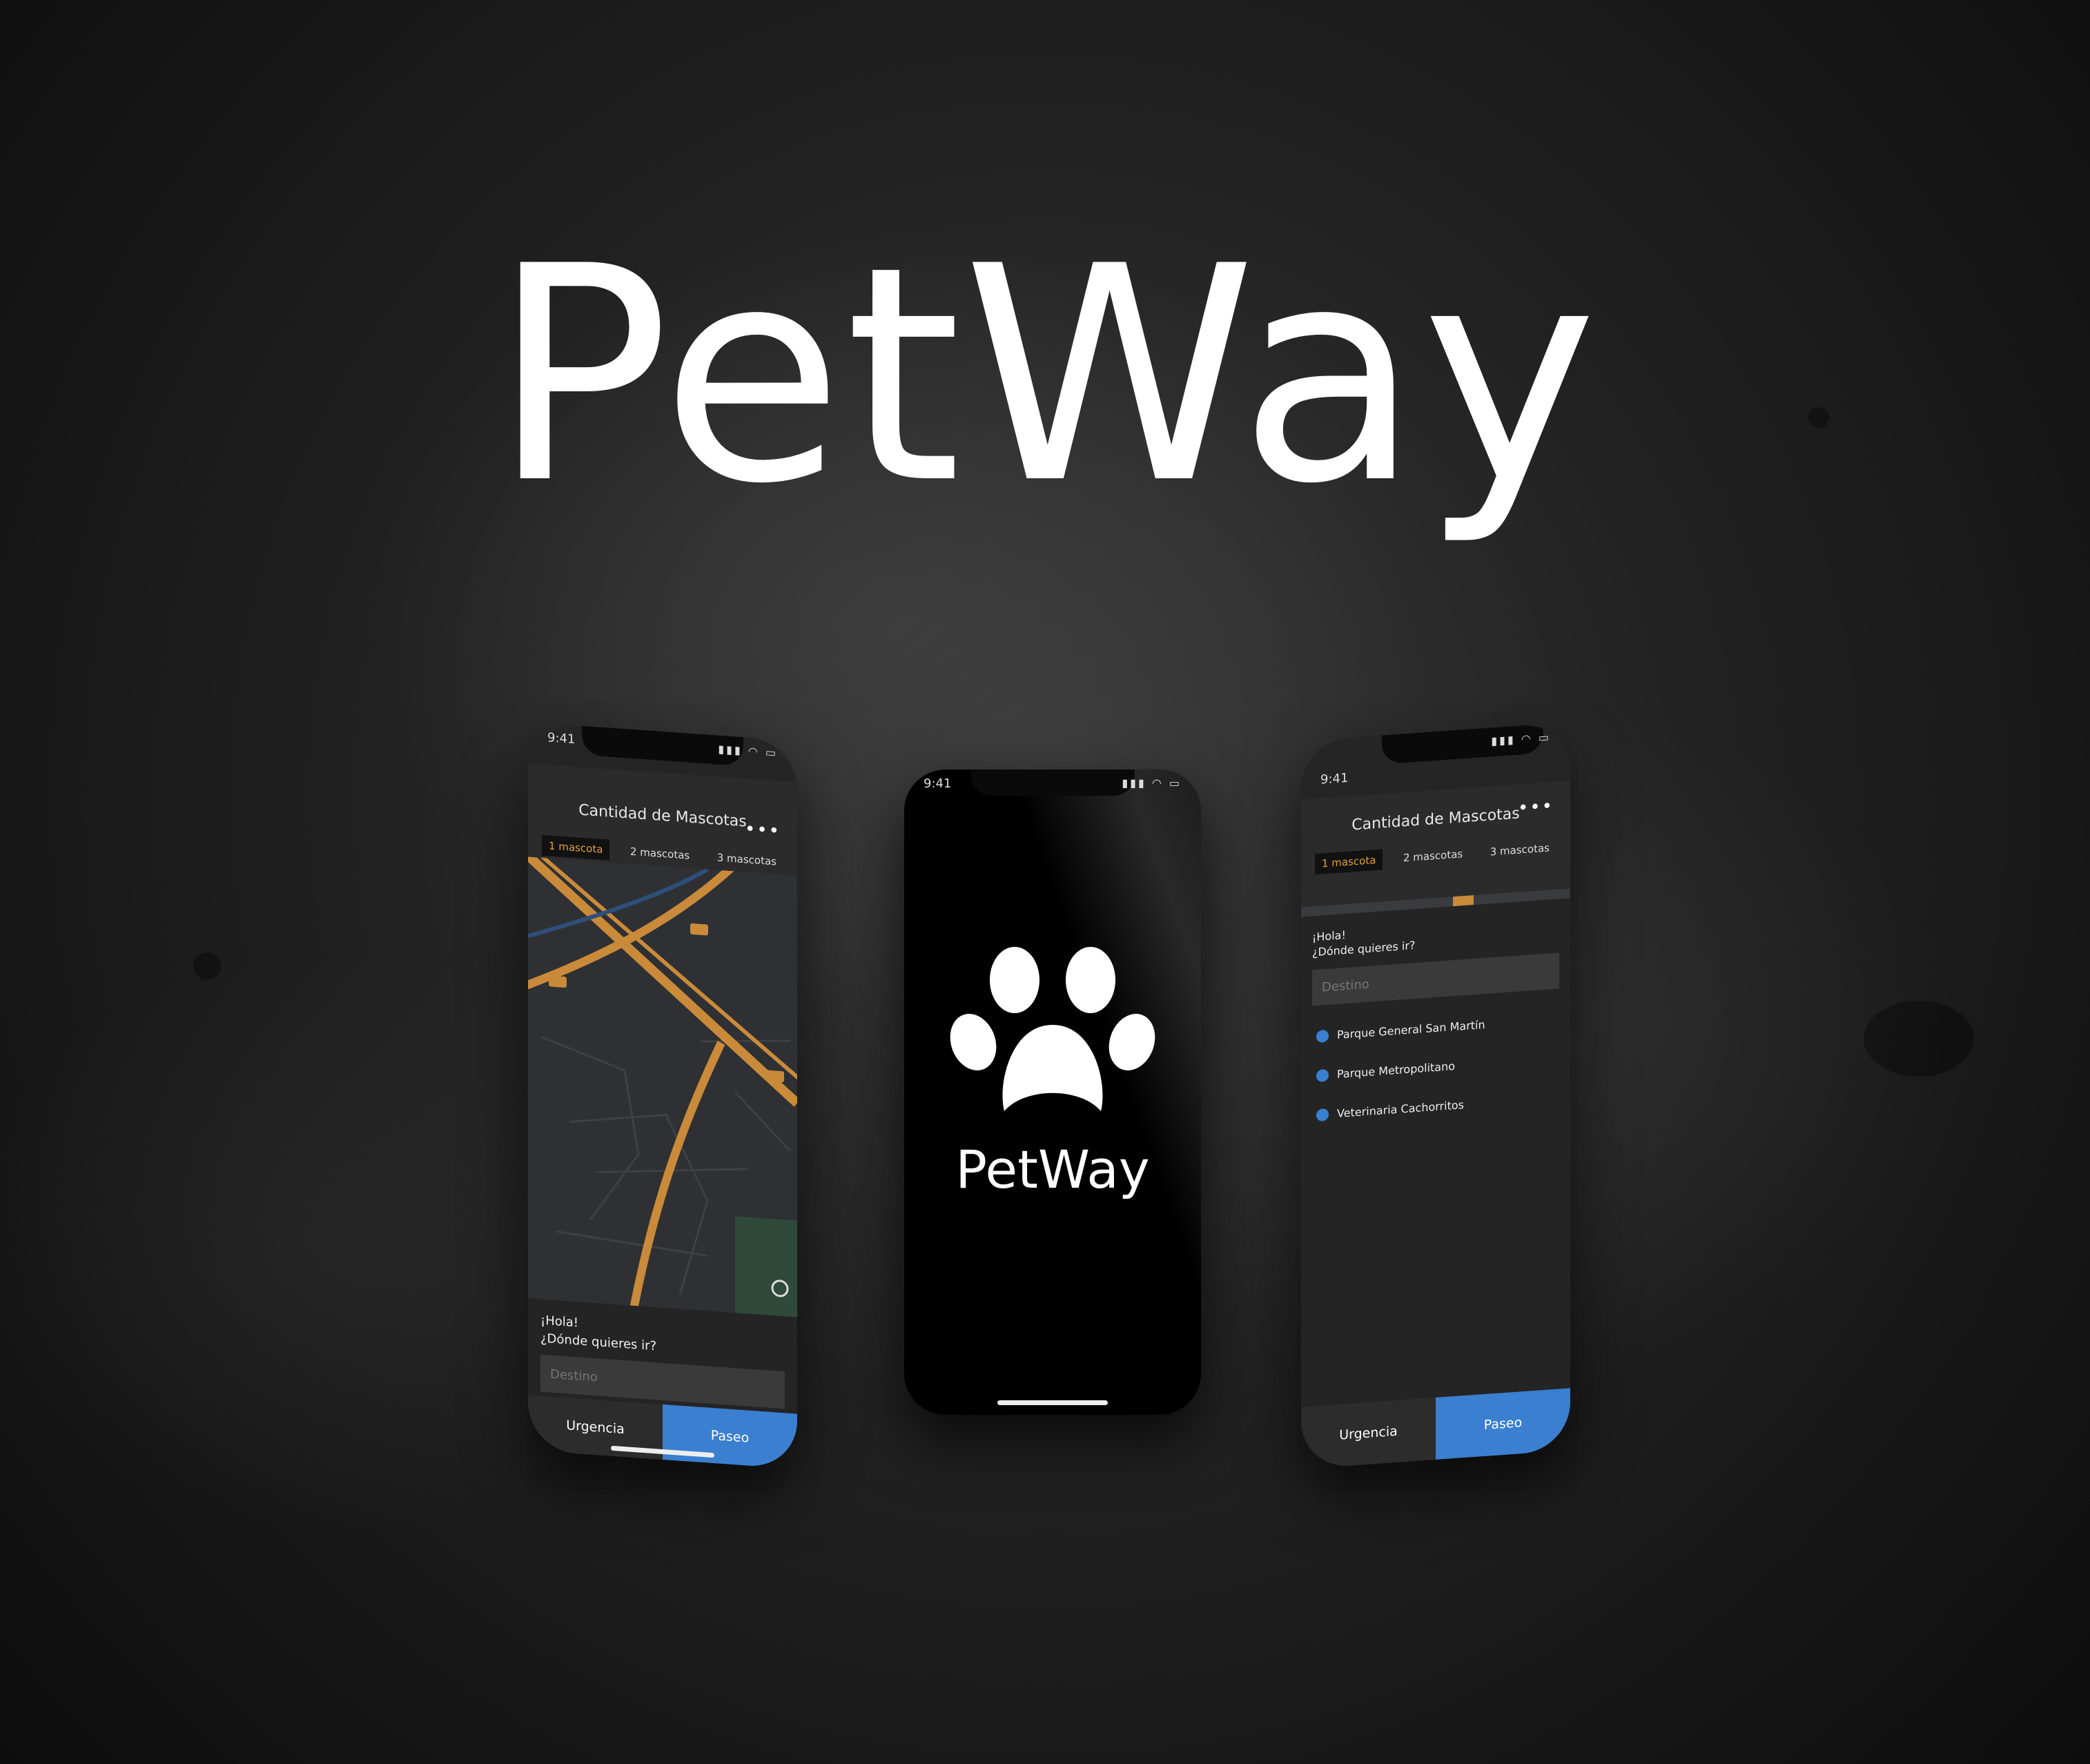 The image size is (2090, 1764). Describe the element at coordinates (1396, 1070) in the screenshot. I see `suggestion-label: Parque Metropolitano` at that location.